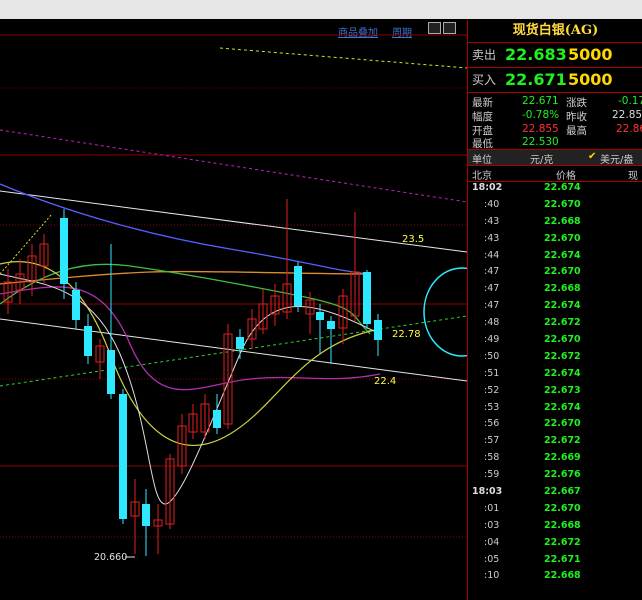 The height and width of the screenshot is (600, 642). Describe the element at coordinates (385, 381) in the screenshot. I see `label-22-4: 22.4` at that location.